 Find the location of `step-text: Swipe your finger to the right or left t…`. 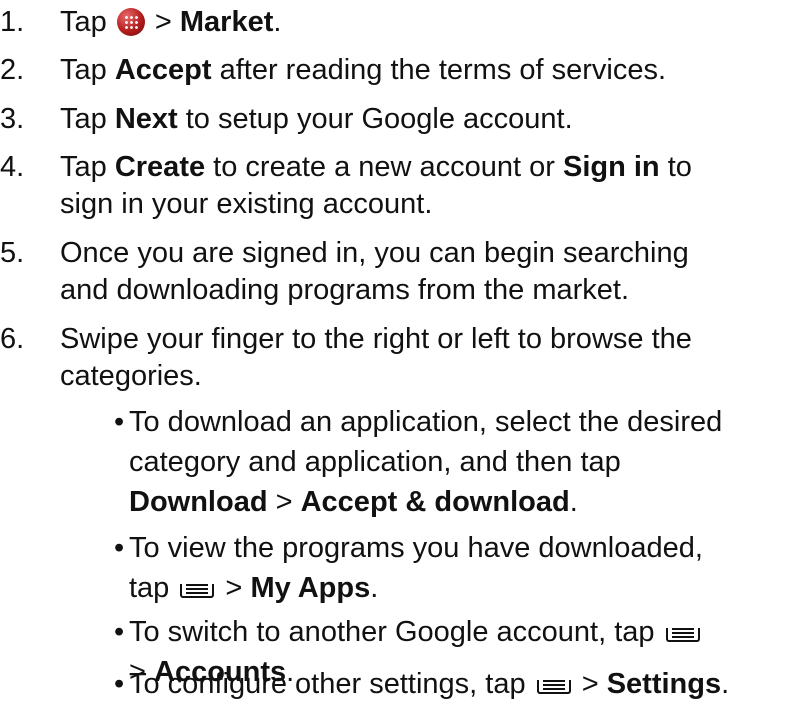

step-text: Swipe your finger to the right or left t… is located at coordinates (432, 358).